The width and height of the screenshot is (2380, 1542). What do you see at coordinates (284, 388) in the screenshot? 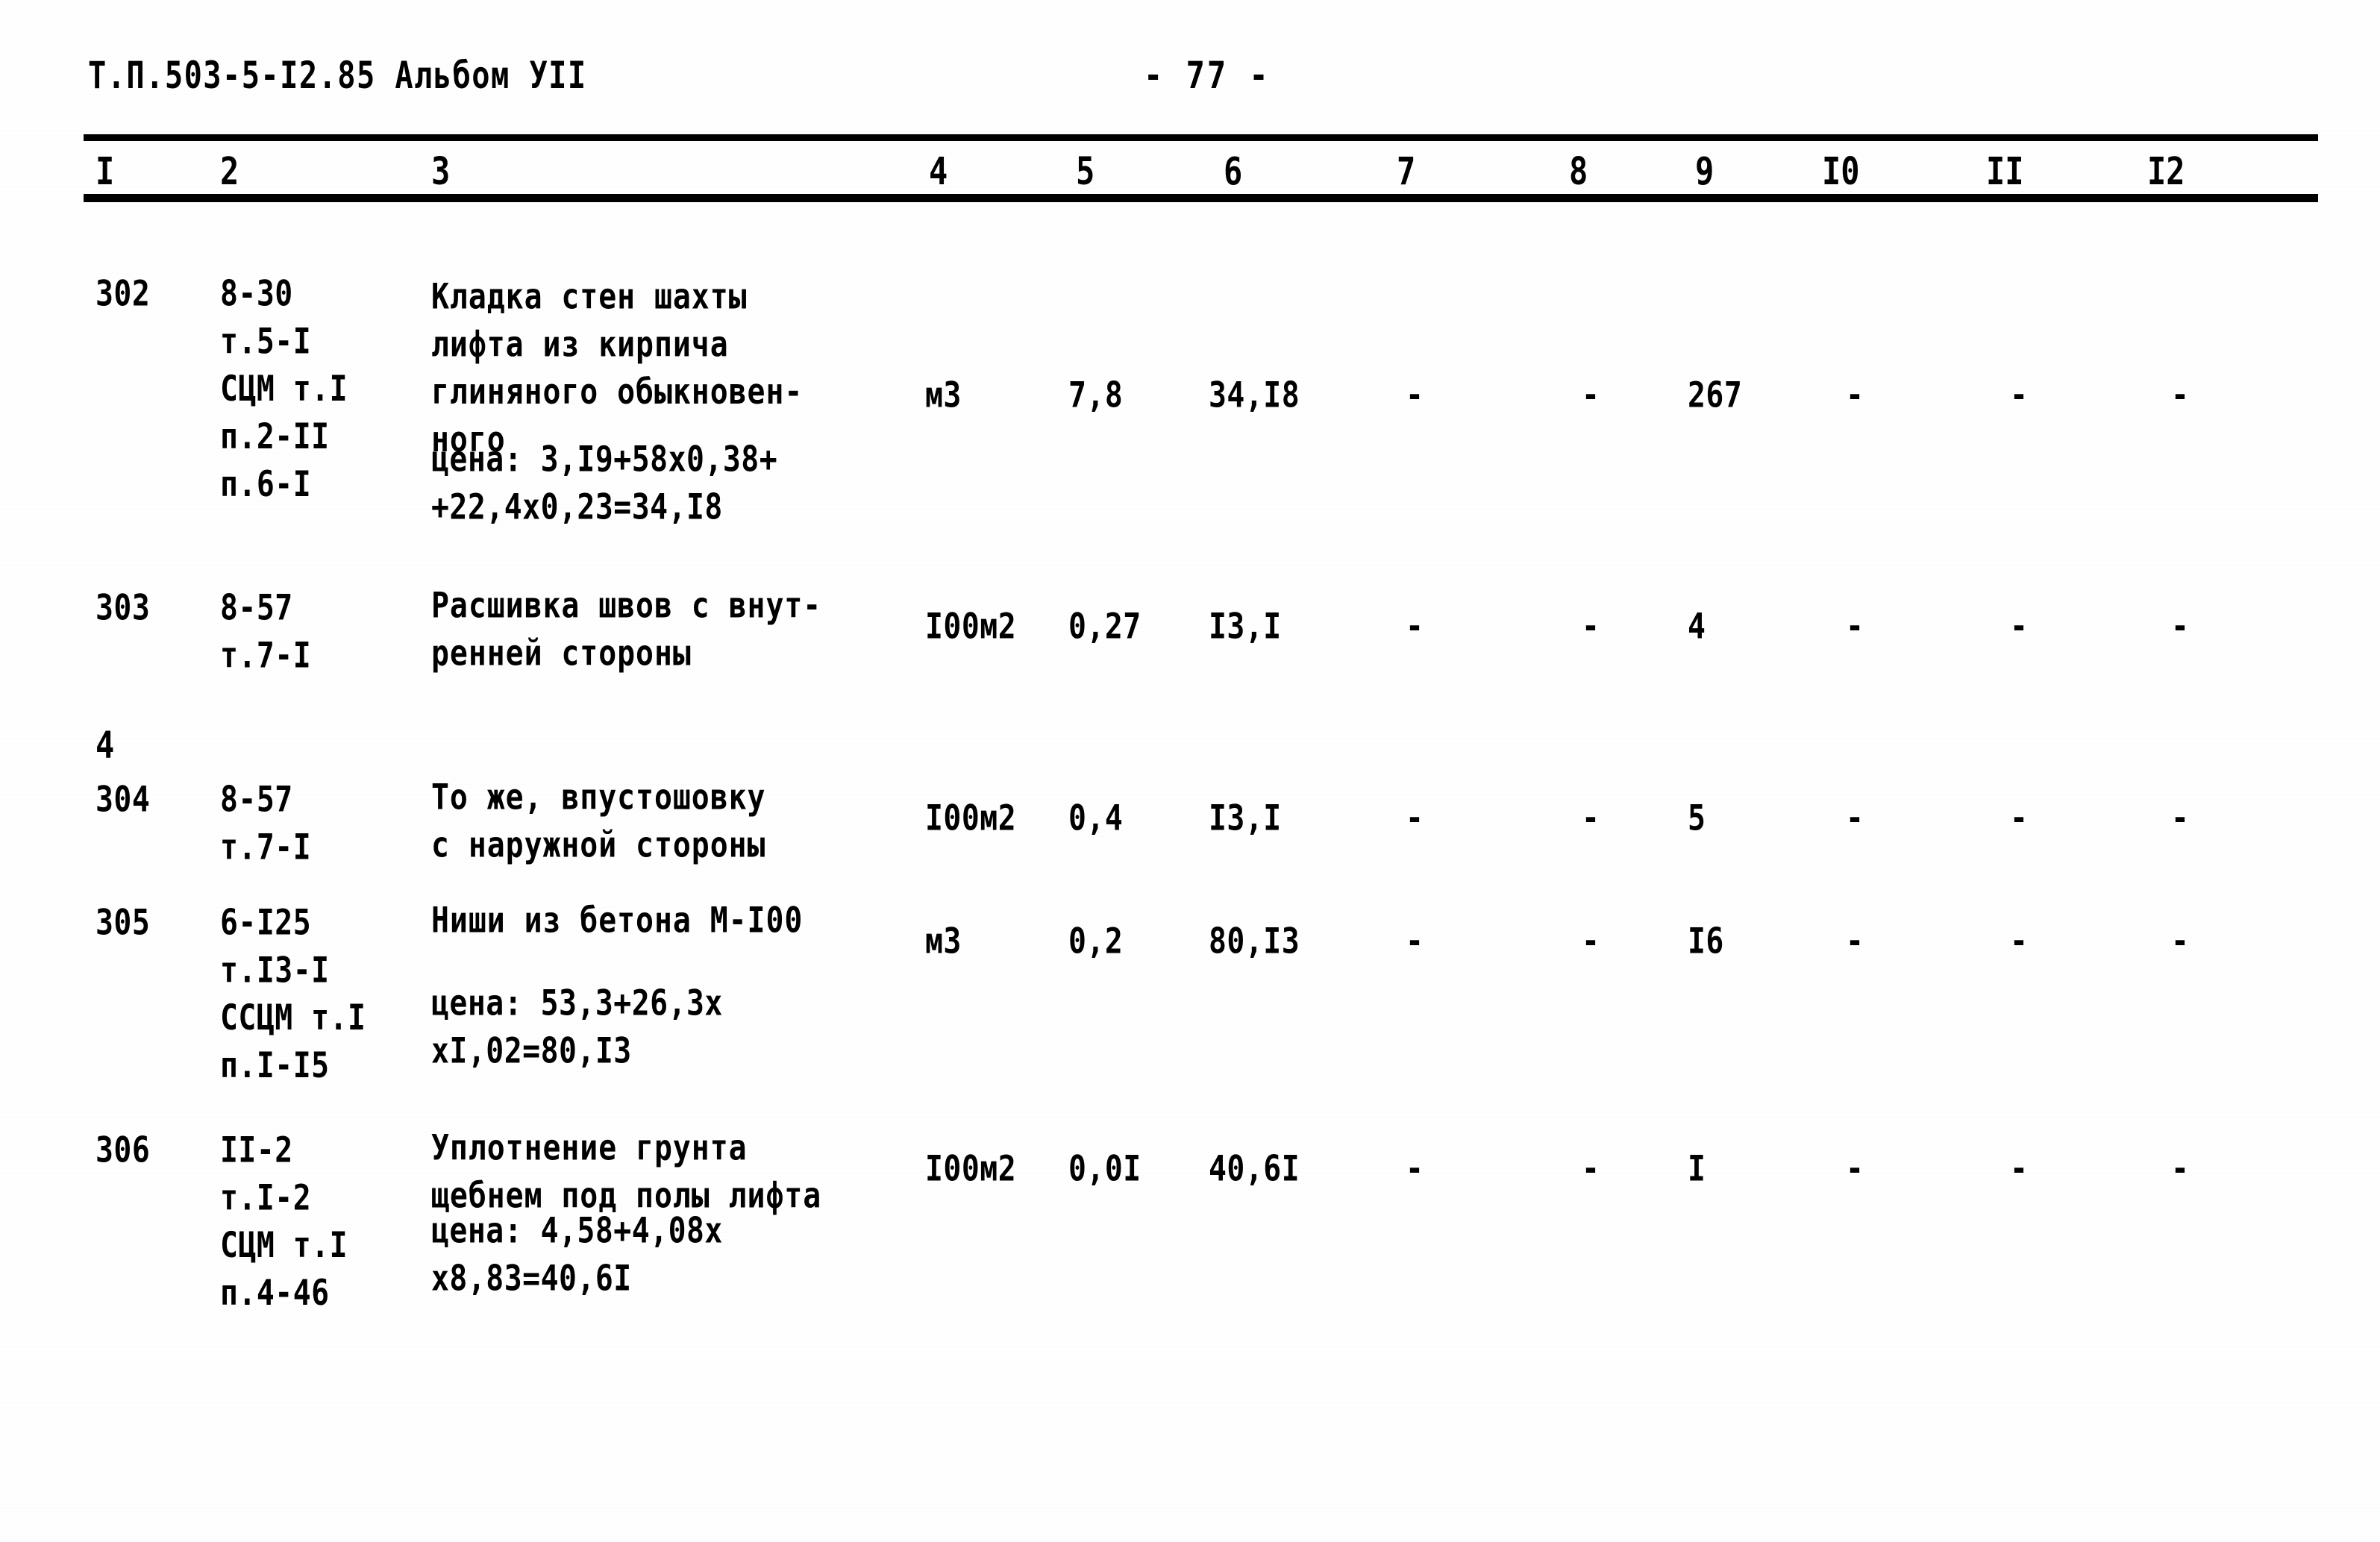
I see `row-norm-codes: 8-30 т.5-I СЦМ т.I п.2-II п.6-I` at bounding box center [284, 388].